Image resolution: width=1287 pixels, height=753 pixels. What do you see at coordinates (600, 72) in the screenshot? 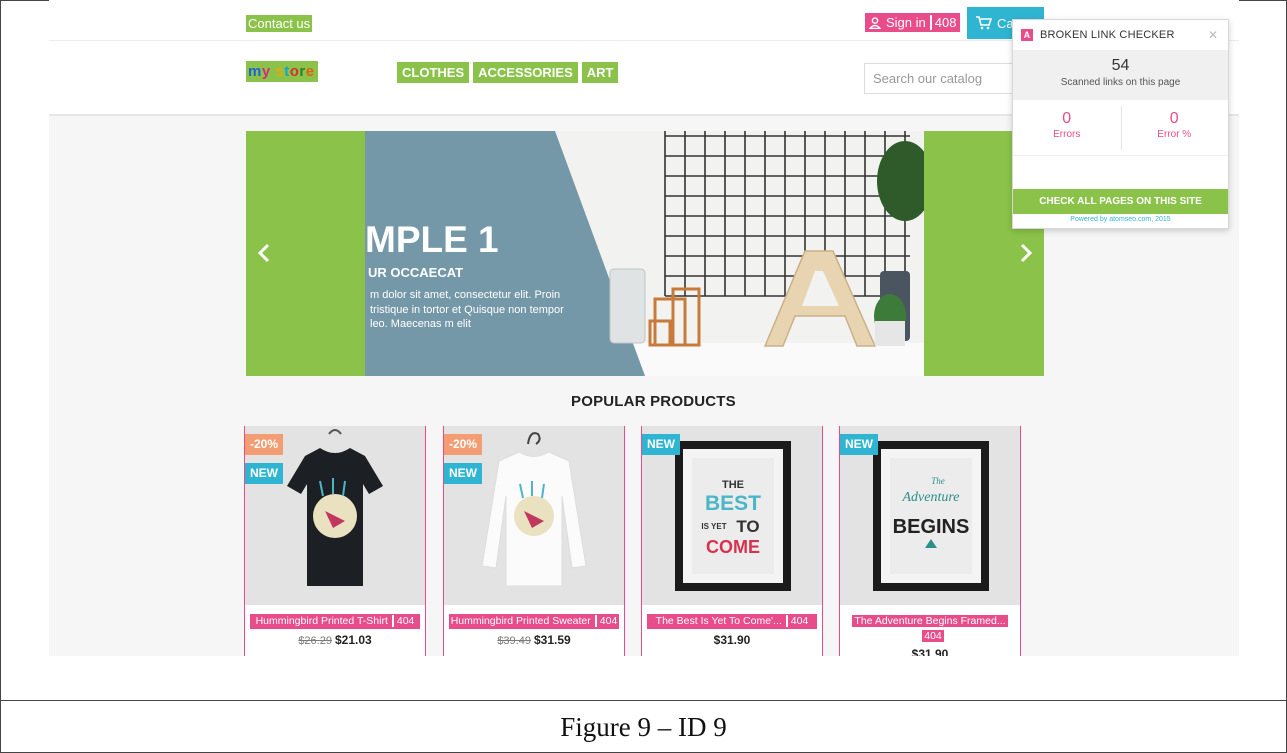
I see `nav-art: ART` at bounding box center [600, 72].